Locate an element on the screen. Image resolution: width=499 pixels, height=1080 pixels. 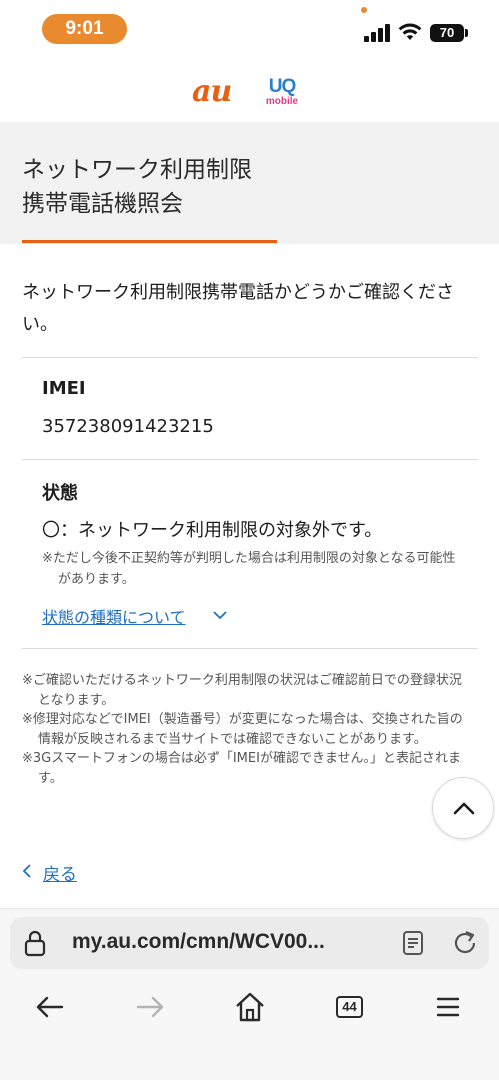
status-types-link: 状態の種類について is located at coordinates (114, 616).